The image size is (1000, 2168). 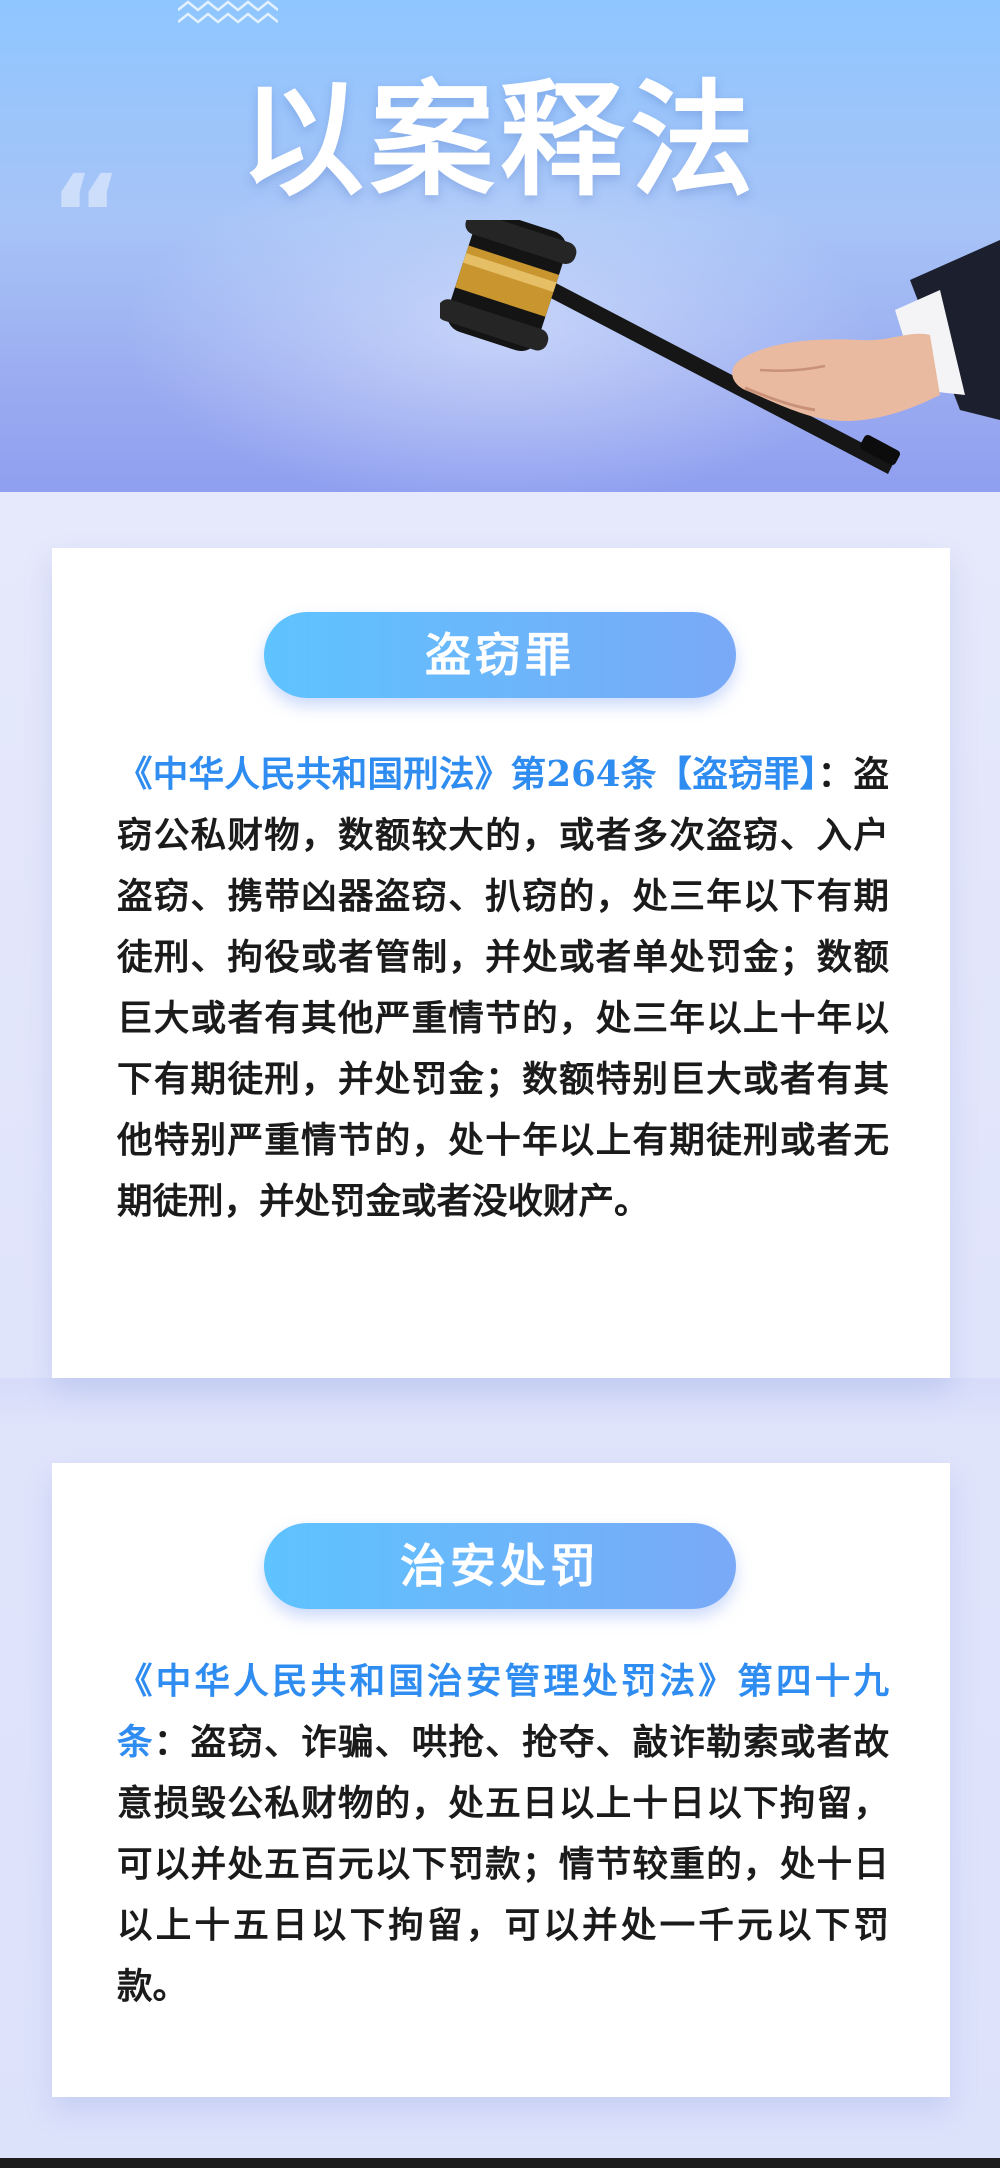 What do you see at coordinates (720, 347) in the screenshot?
I see `gavel-in-hand-icon` at bounding box center [720, 347].